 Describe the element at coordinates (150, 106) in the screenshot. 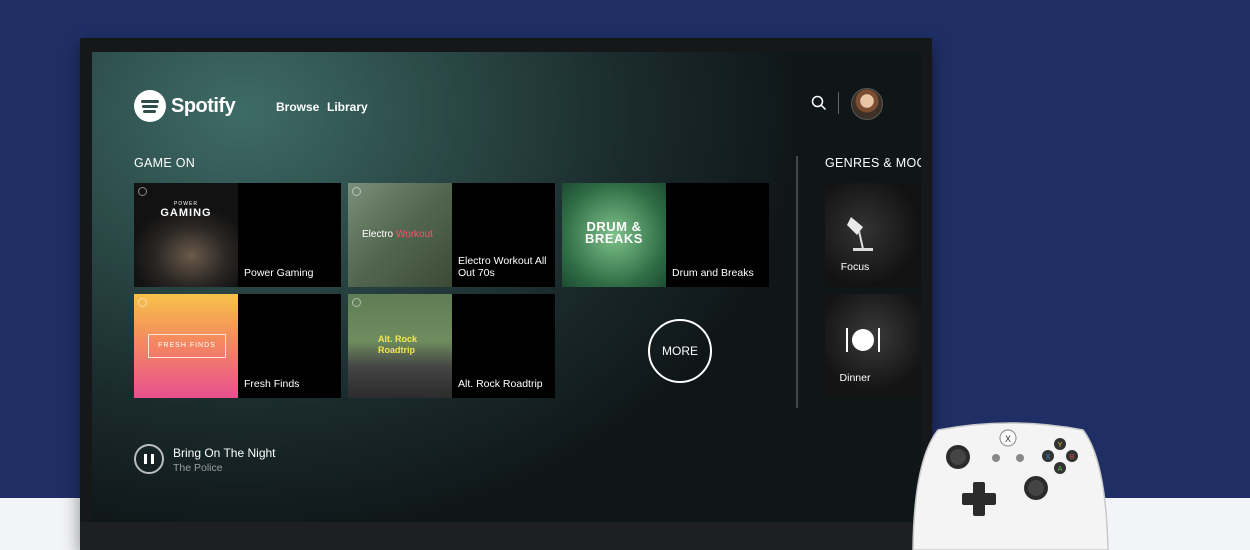

I see `spotify-logo-icon` at that location.